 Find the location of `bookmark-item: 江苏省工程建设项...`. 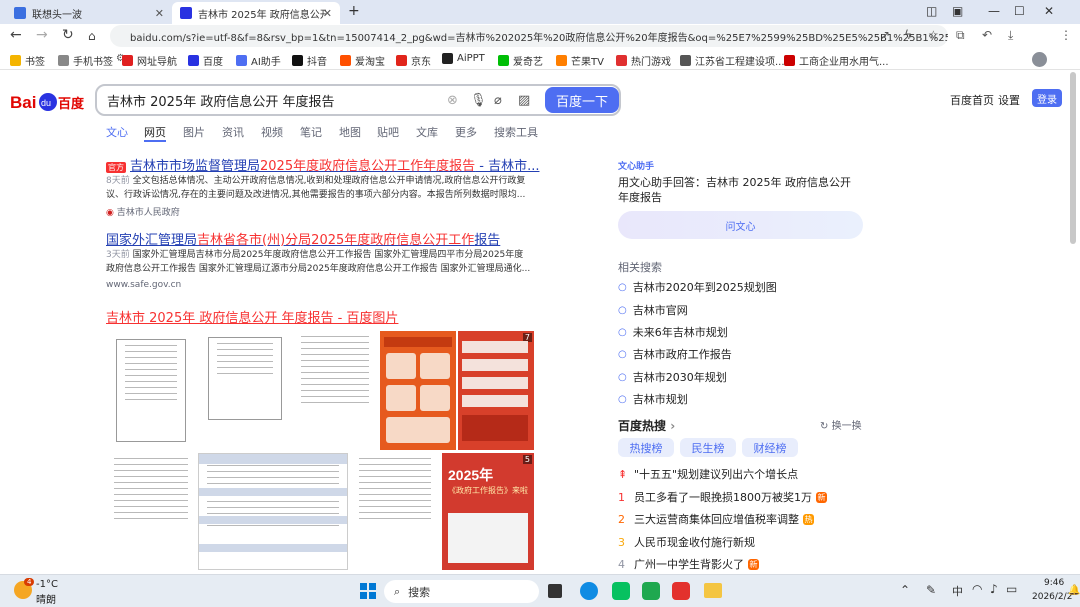

bookmark-item: 江苏省工程建设项... is located at coordinates (732, 60).